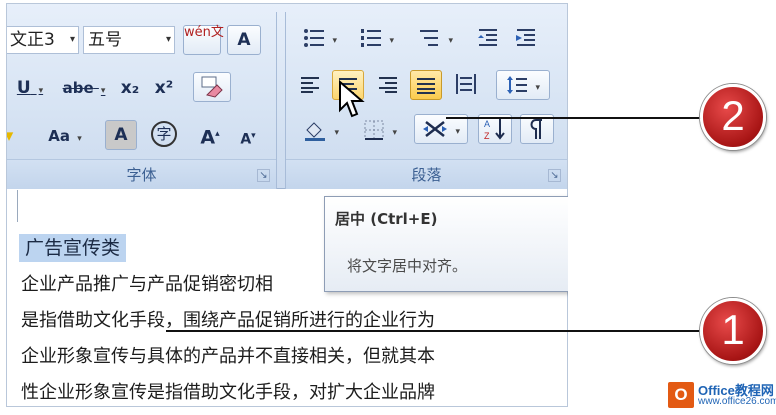 The width and height of the screenshot is (776, 415). Describe the element at coordinates (446, 244) in the screenshot. I see `align-center-tooltip: 居中 (Ctrl+E) 将文字居中对齐。` at that location.